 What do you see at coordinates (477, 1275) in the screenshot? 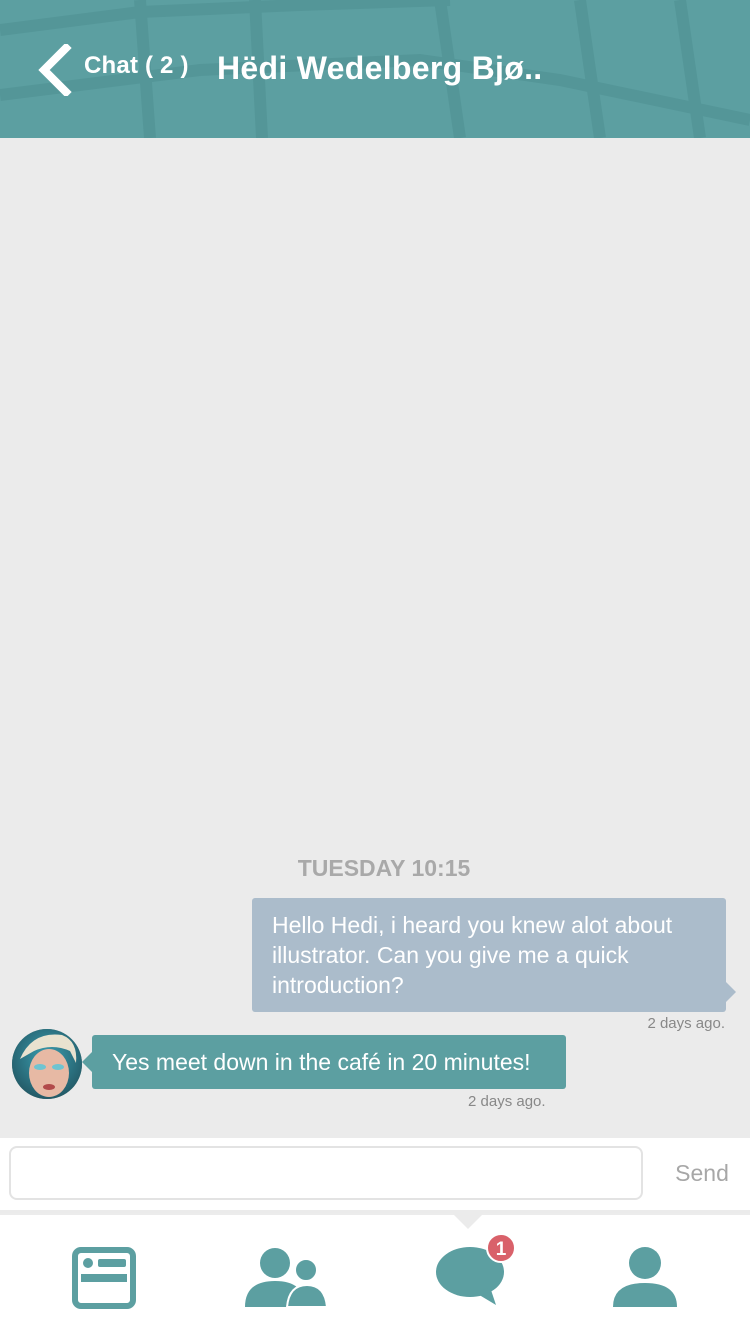
I see `tab-chat` at bounding box center [477, 1275].